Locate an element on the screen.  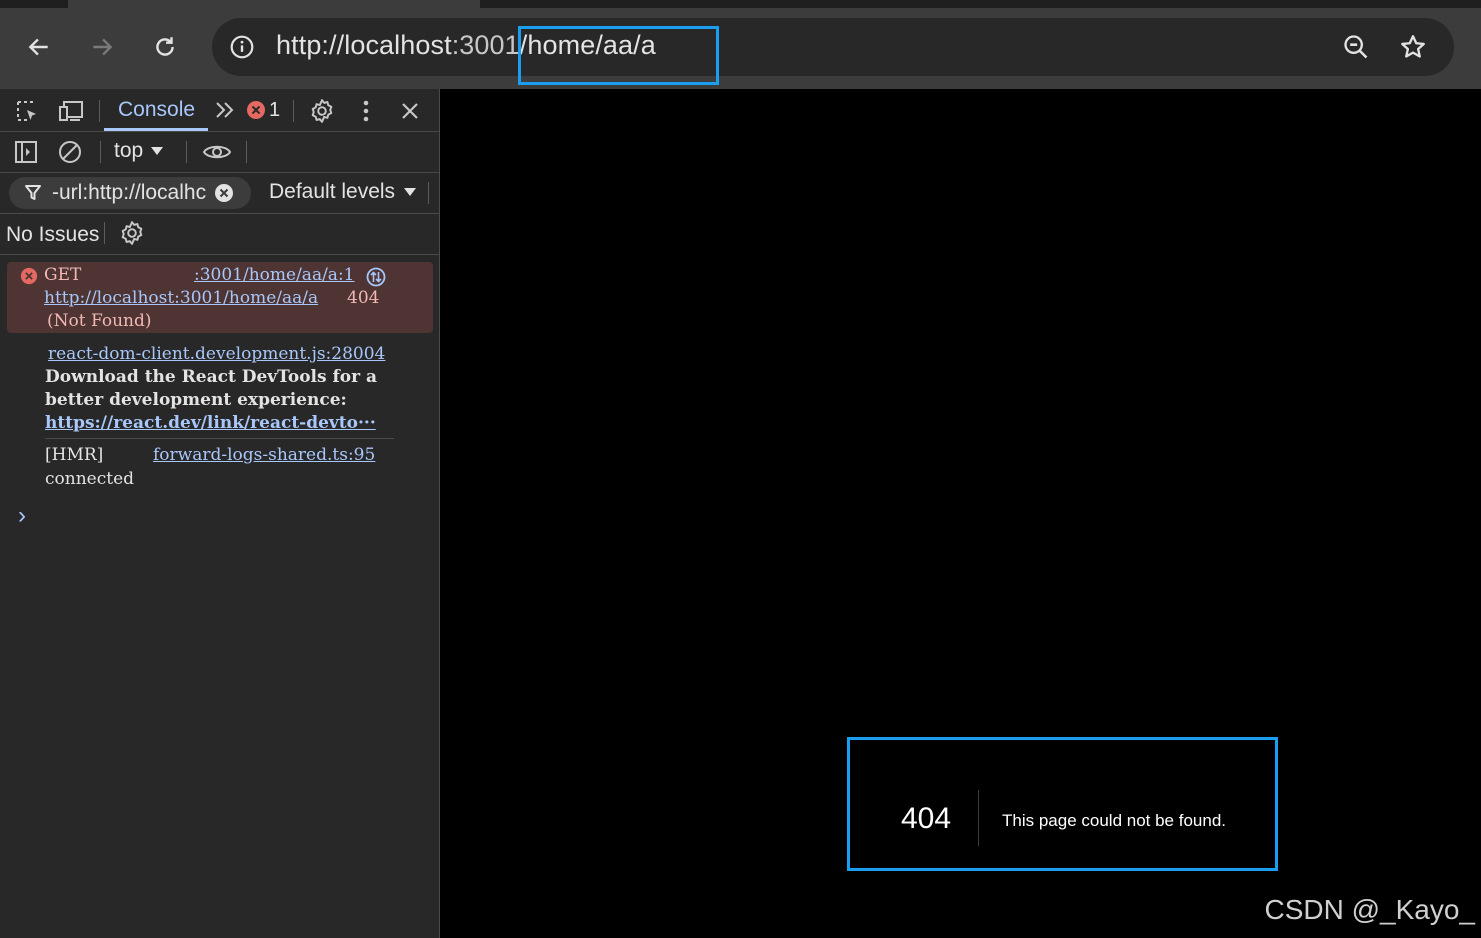
more-options-button is located at coordinates (366, 111).